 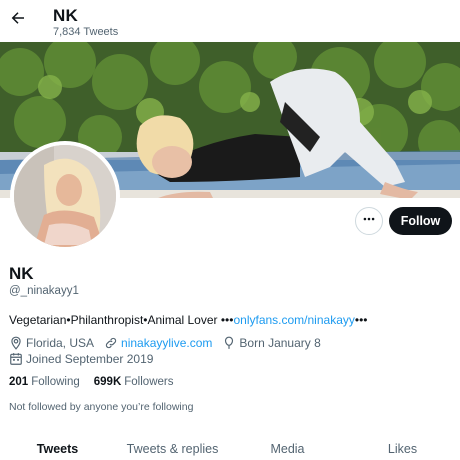 What do you see at coordinates (229, 343) in the screenshot?
I see `balloon-icon` at bounding box center [229, 343].